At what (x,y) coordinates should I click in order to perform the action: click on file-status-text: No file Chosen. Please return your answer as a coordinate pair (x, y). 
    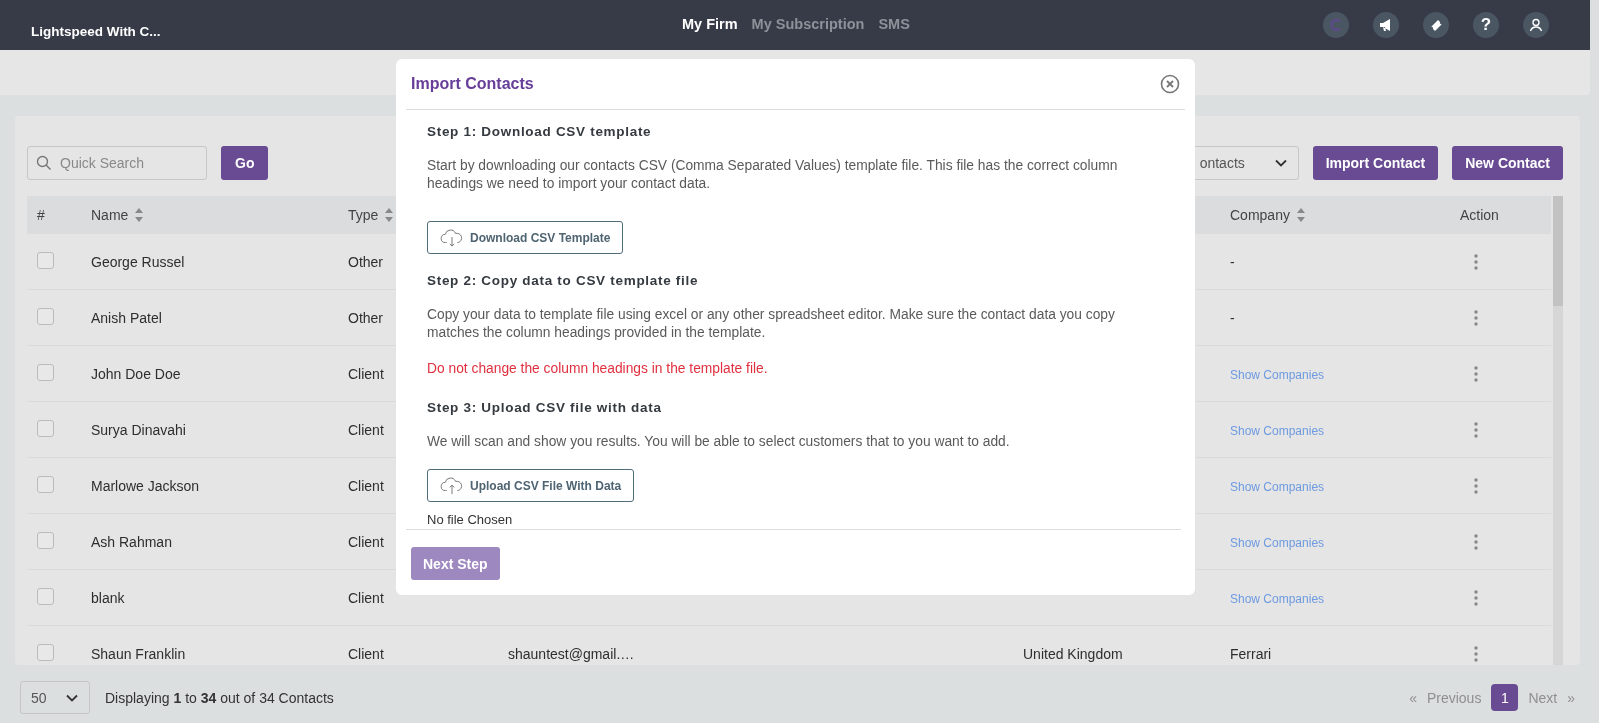
    Looking at the image, I should click on (470, 520).